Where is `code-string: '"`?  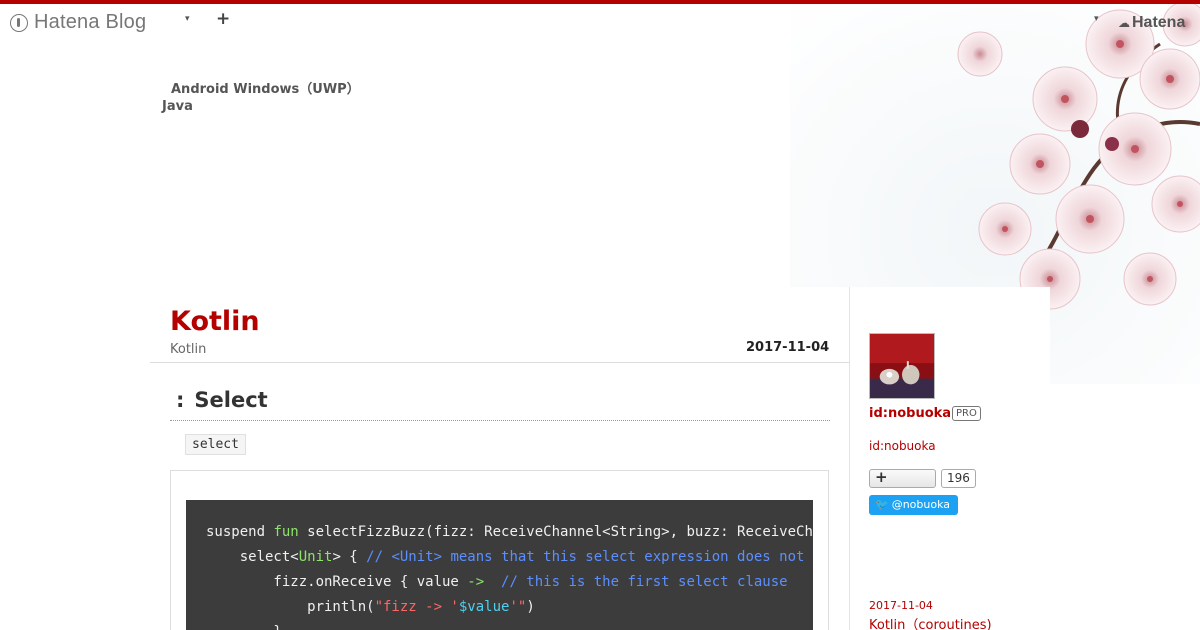 code-string: '" is located at coordinates (518, 607).